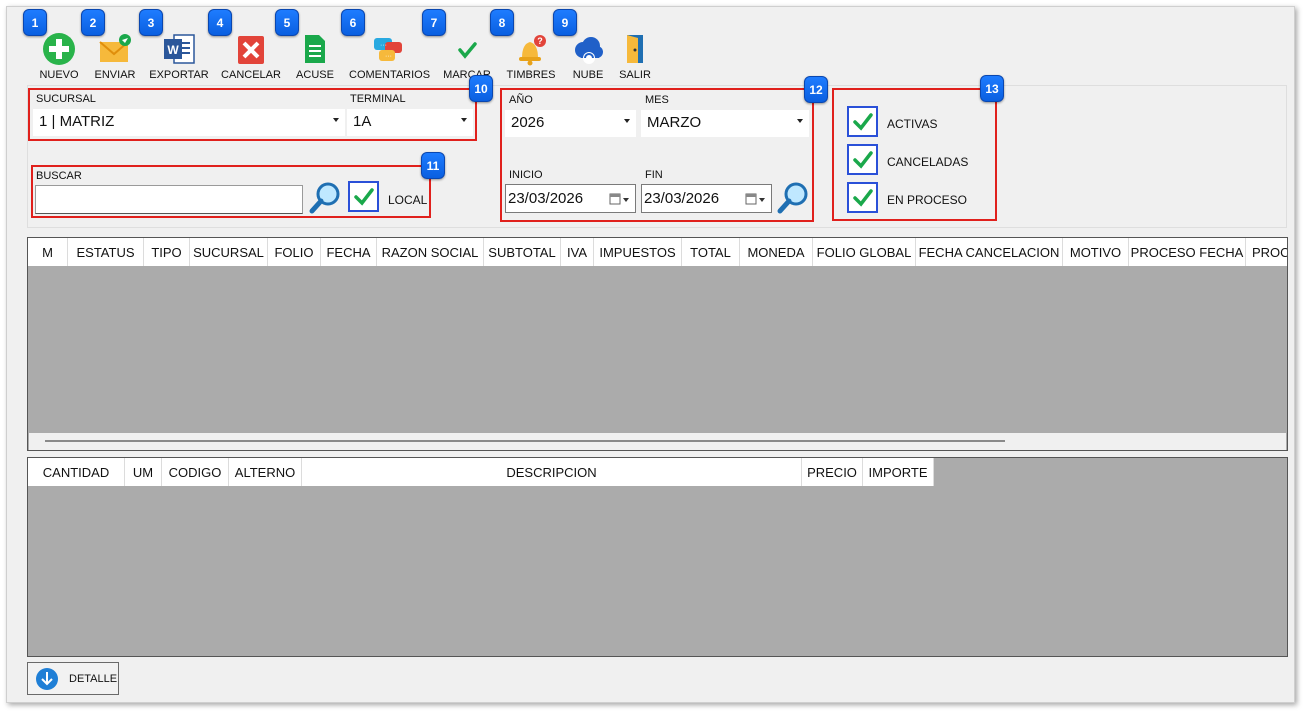  I want to click on canceladas-label: CANCELADAS, so click(928, 162).